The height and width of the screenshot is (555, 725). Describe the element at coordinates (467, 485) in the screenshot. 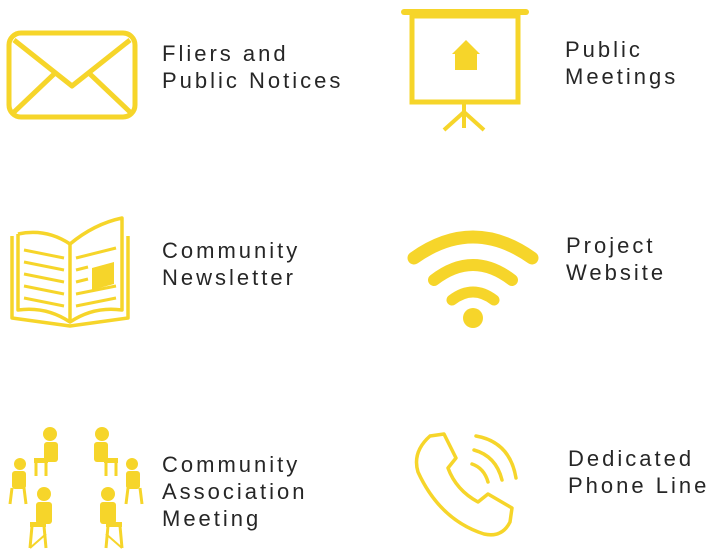

I see `phone-icon` at that location.